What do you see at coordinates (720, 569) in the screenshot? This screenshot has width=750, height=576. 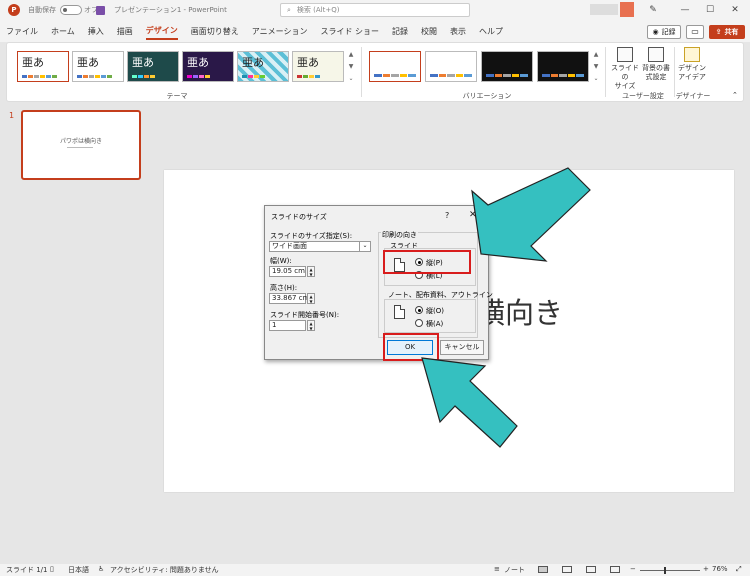 I see `zoom-level: 76%` at bounding box center [720, 569].